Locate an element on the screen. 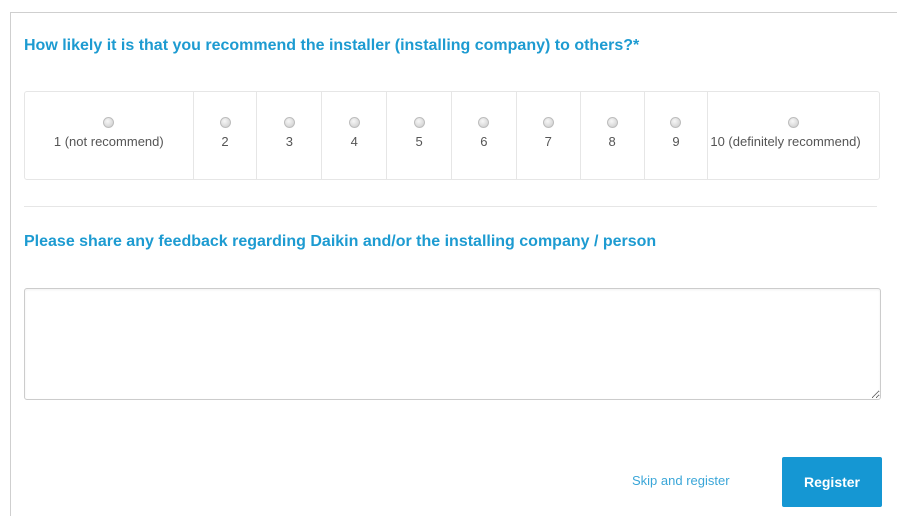  rating-option-8: 8 is located at coordinates (613, 135).